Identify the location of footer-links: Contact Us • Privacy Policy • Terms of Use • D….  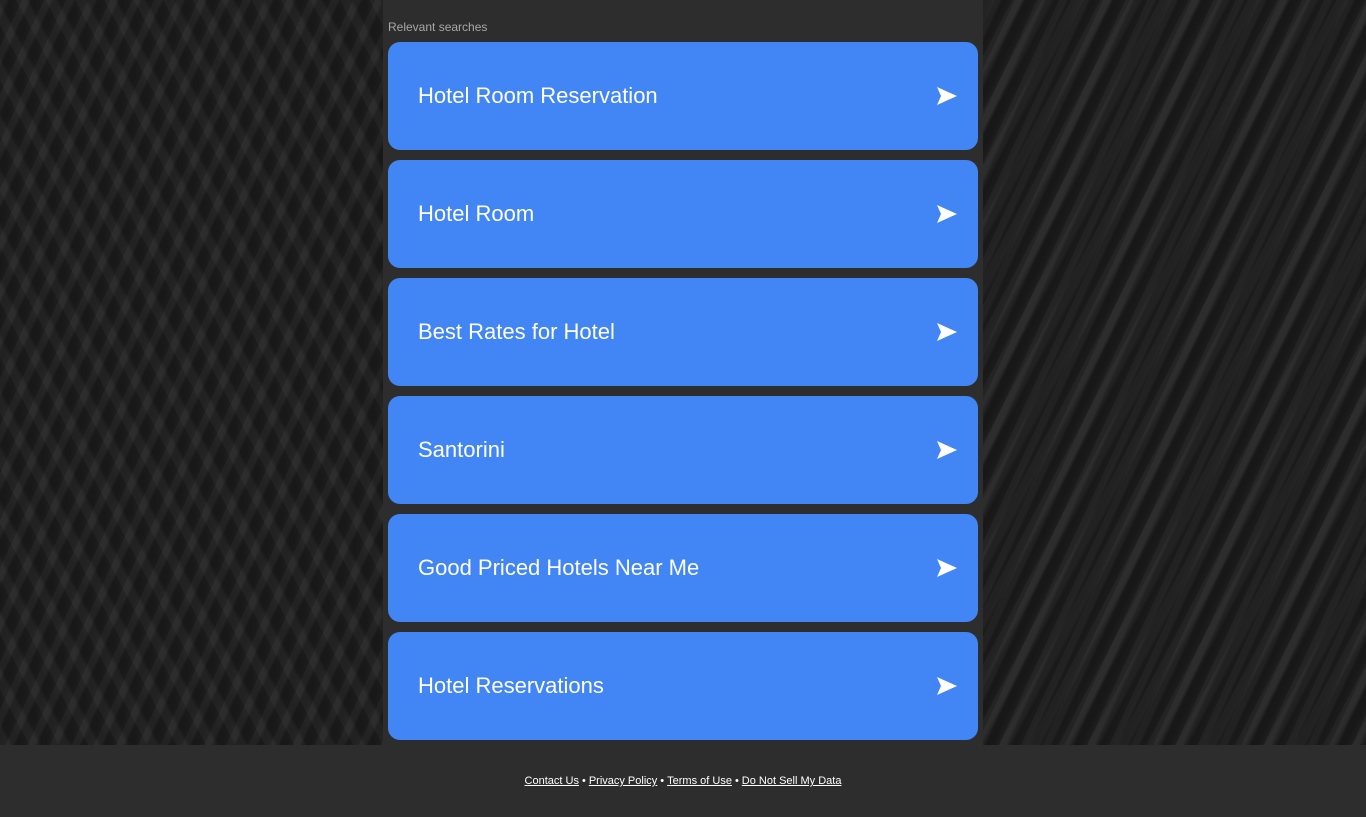
(683, 781).